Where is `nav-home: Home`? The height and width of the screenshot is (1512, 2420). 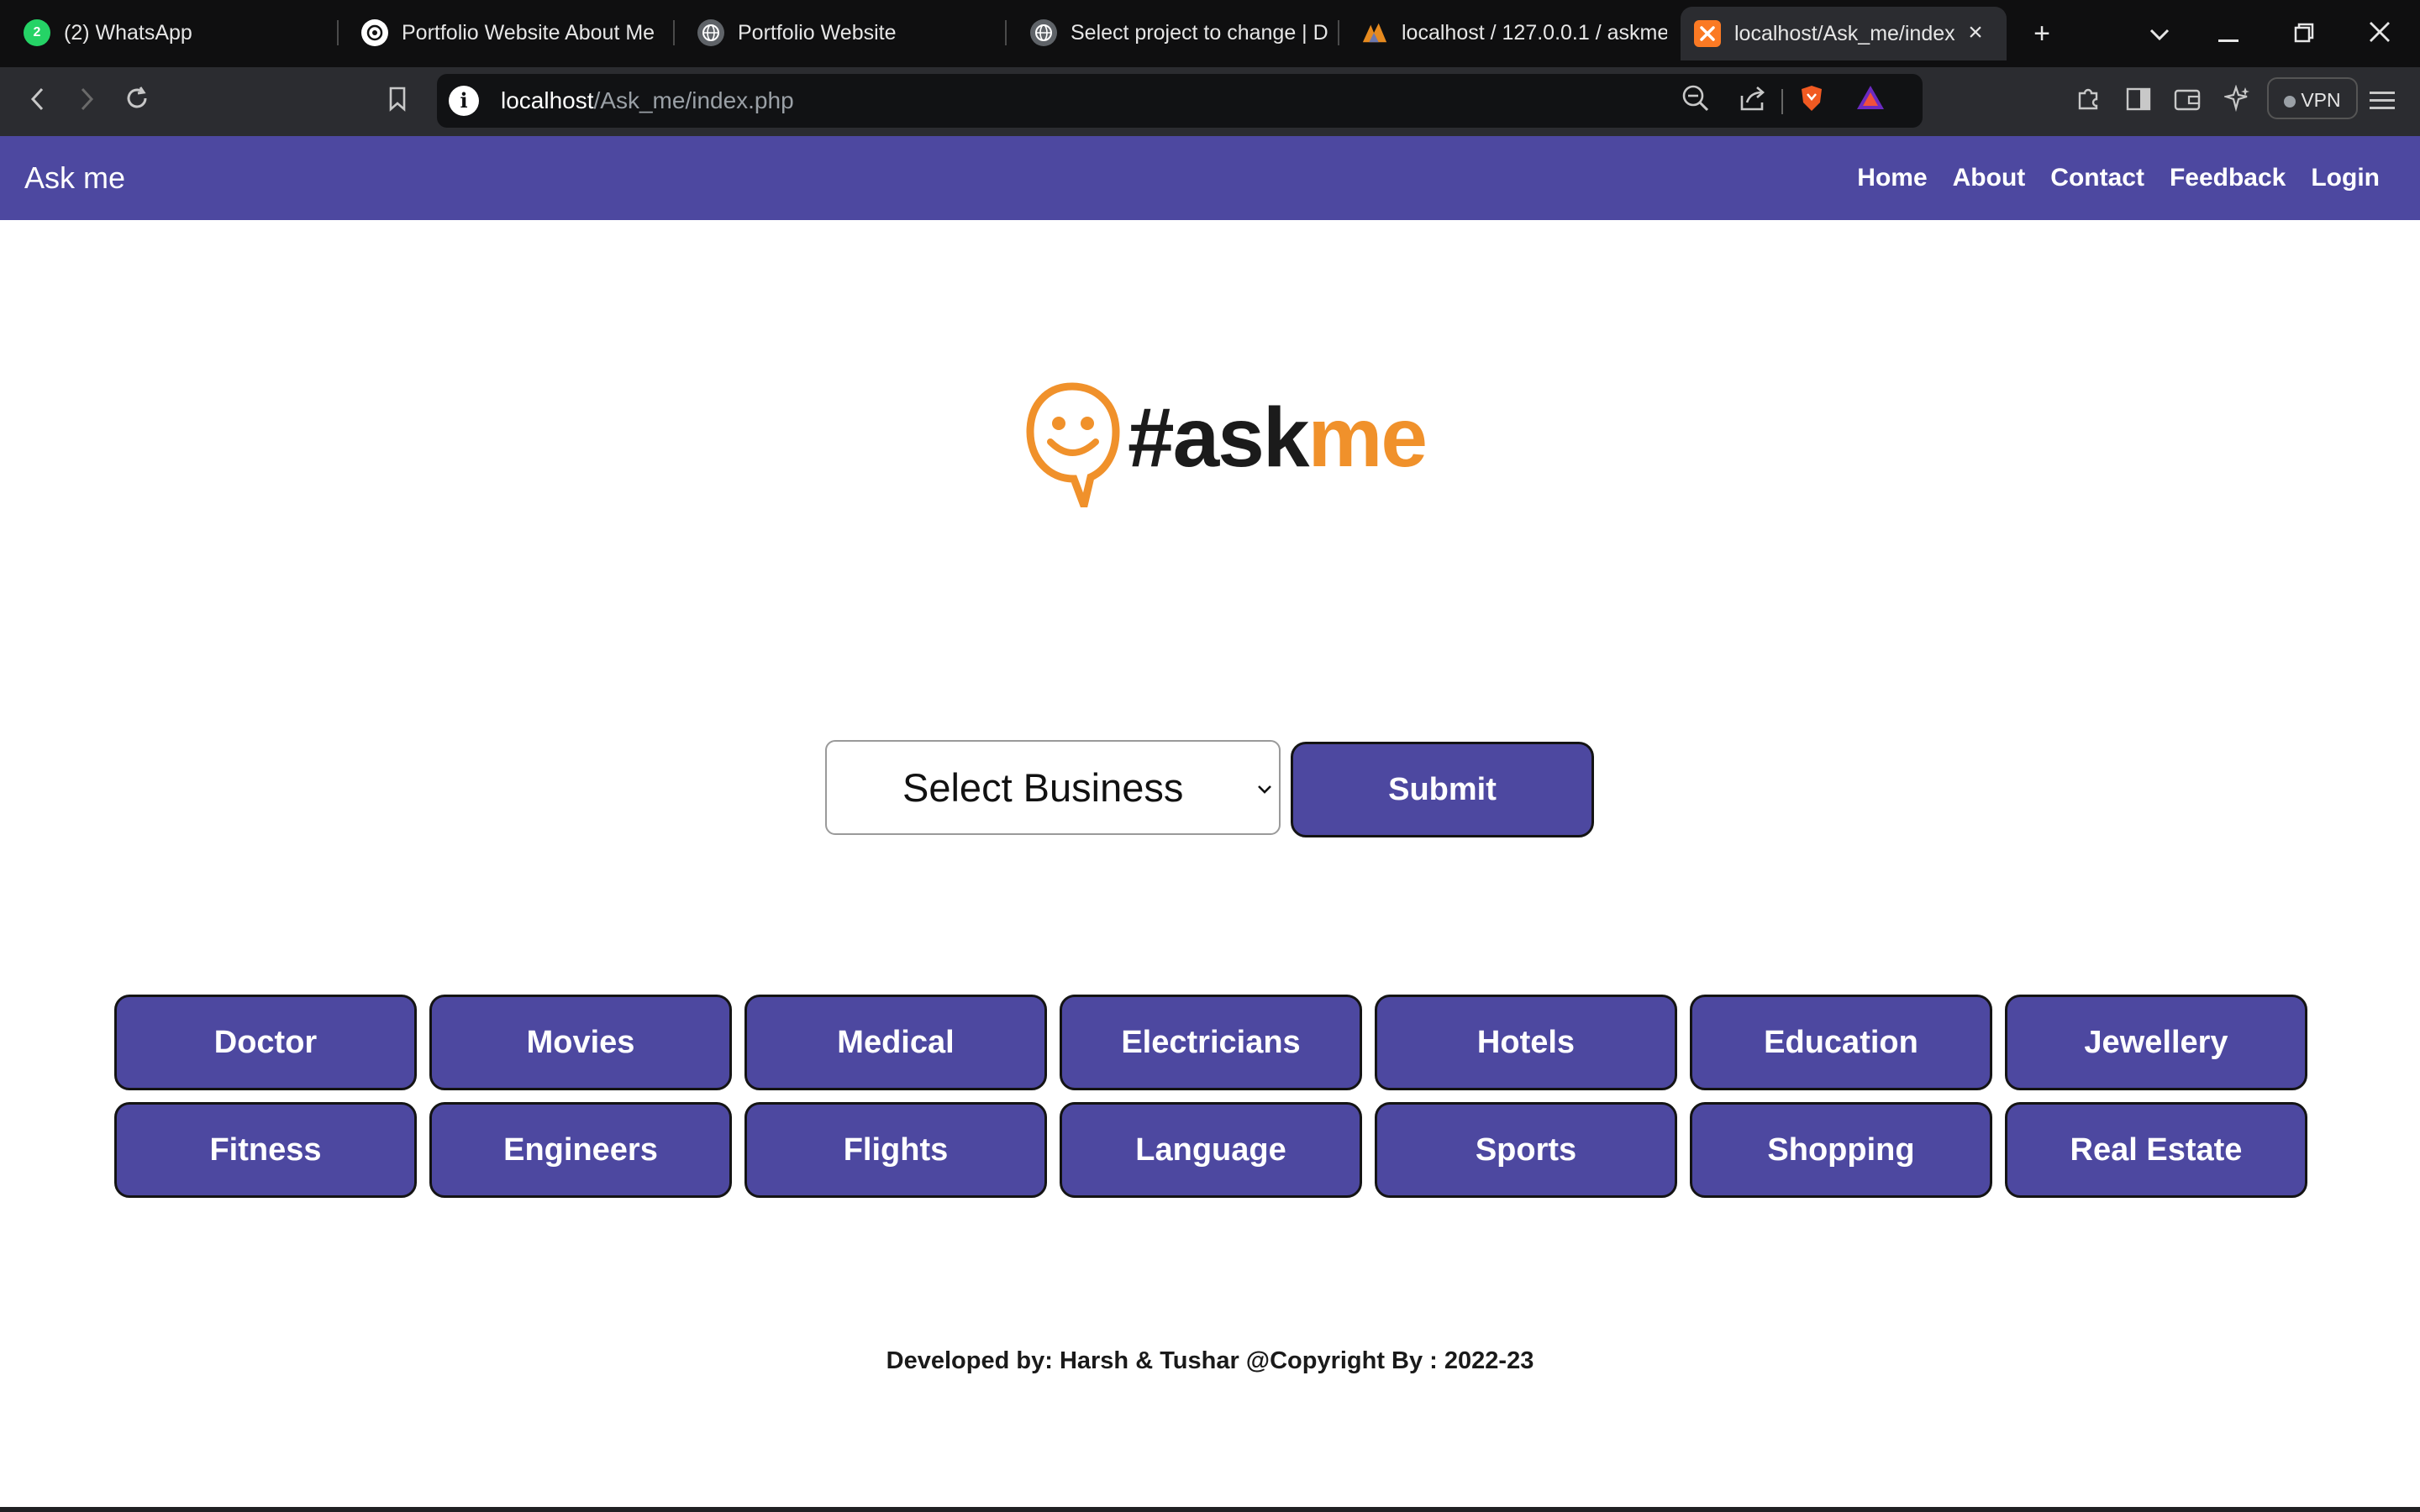 nav-home: Home is located at coordinates (1892, 178).